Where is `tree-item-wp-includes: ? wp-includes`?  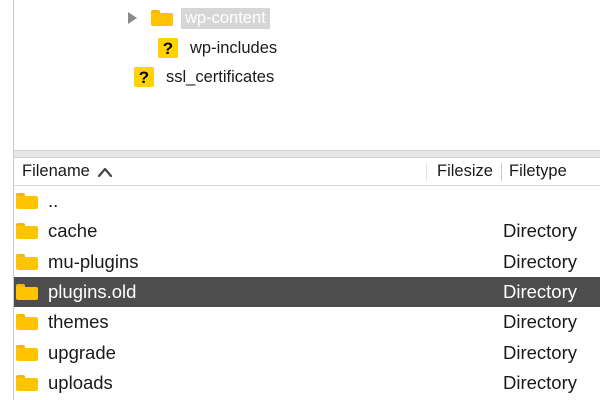
tree-item-wp-includes: ? wp-includes is located at coordinates (219, 48).